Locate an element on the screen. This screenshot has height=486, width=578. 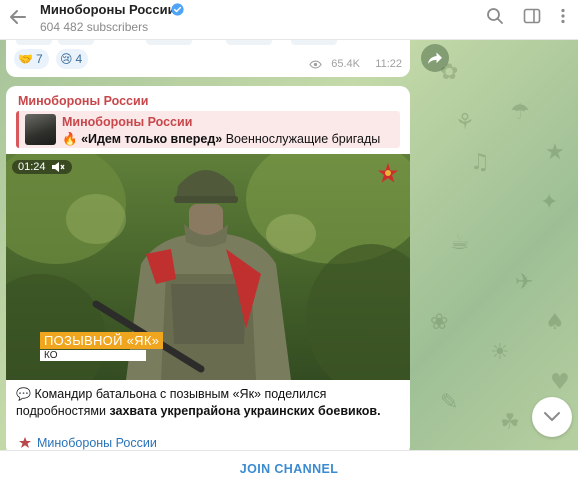
fire-icon: 🔥 is located at coordinates (70, 138).